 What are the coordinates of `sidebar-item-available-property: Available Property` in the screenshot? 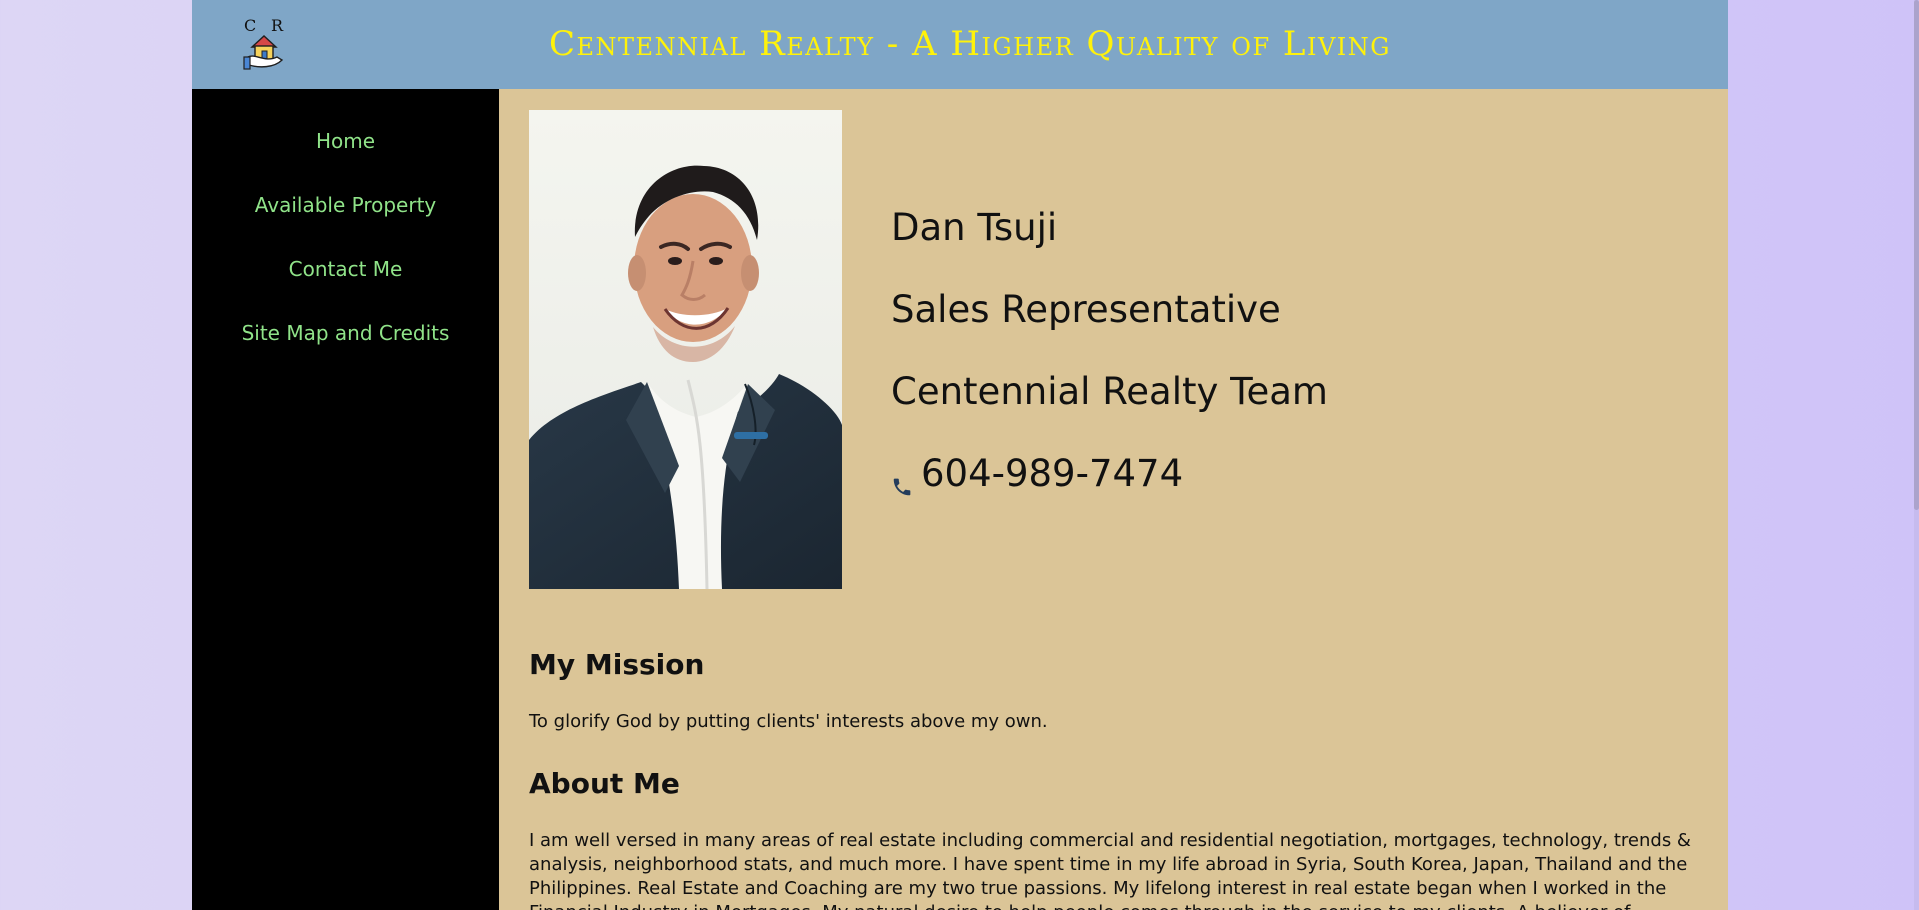 It's located at (345, 205).